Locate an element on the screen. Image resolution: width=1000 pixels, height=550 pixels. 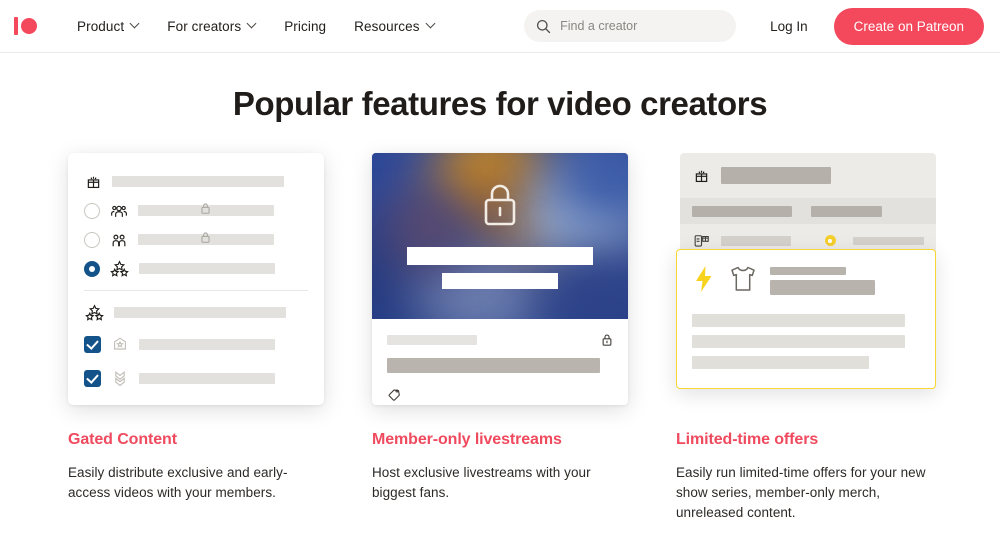
logo-circle-icon is located at coordinates (29, 26).